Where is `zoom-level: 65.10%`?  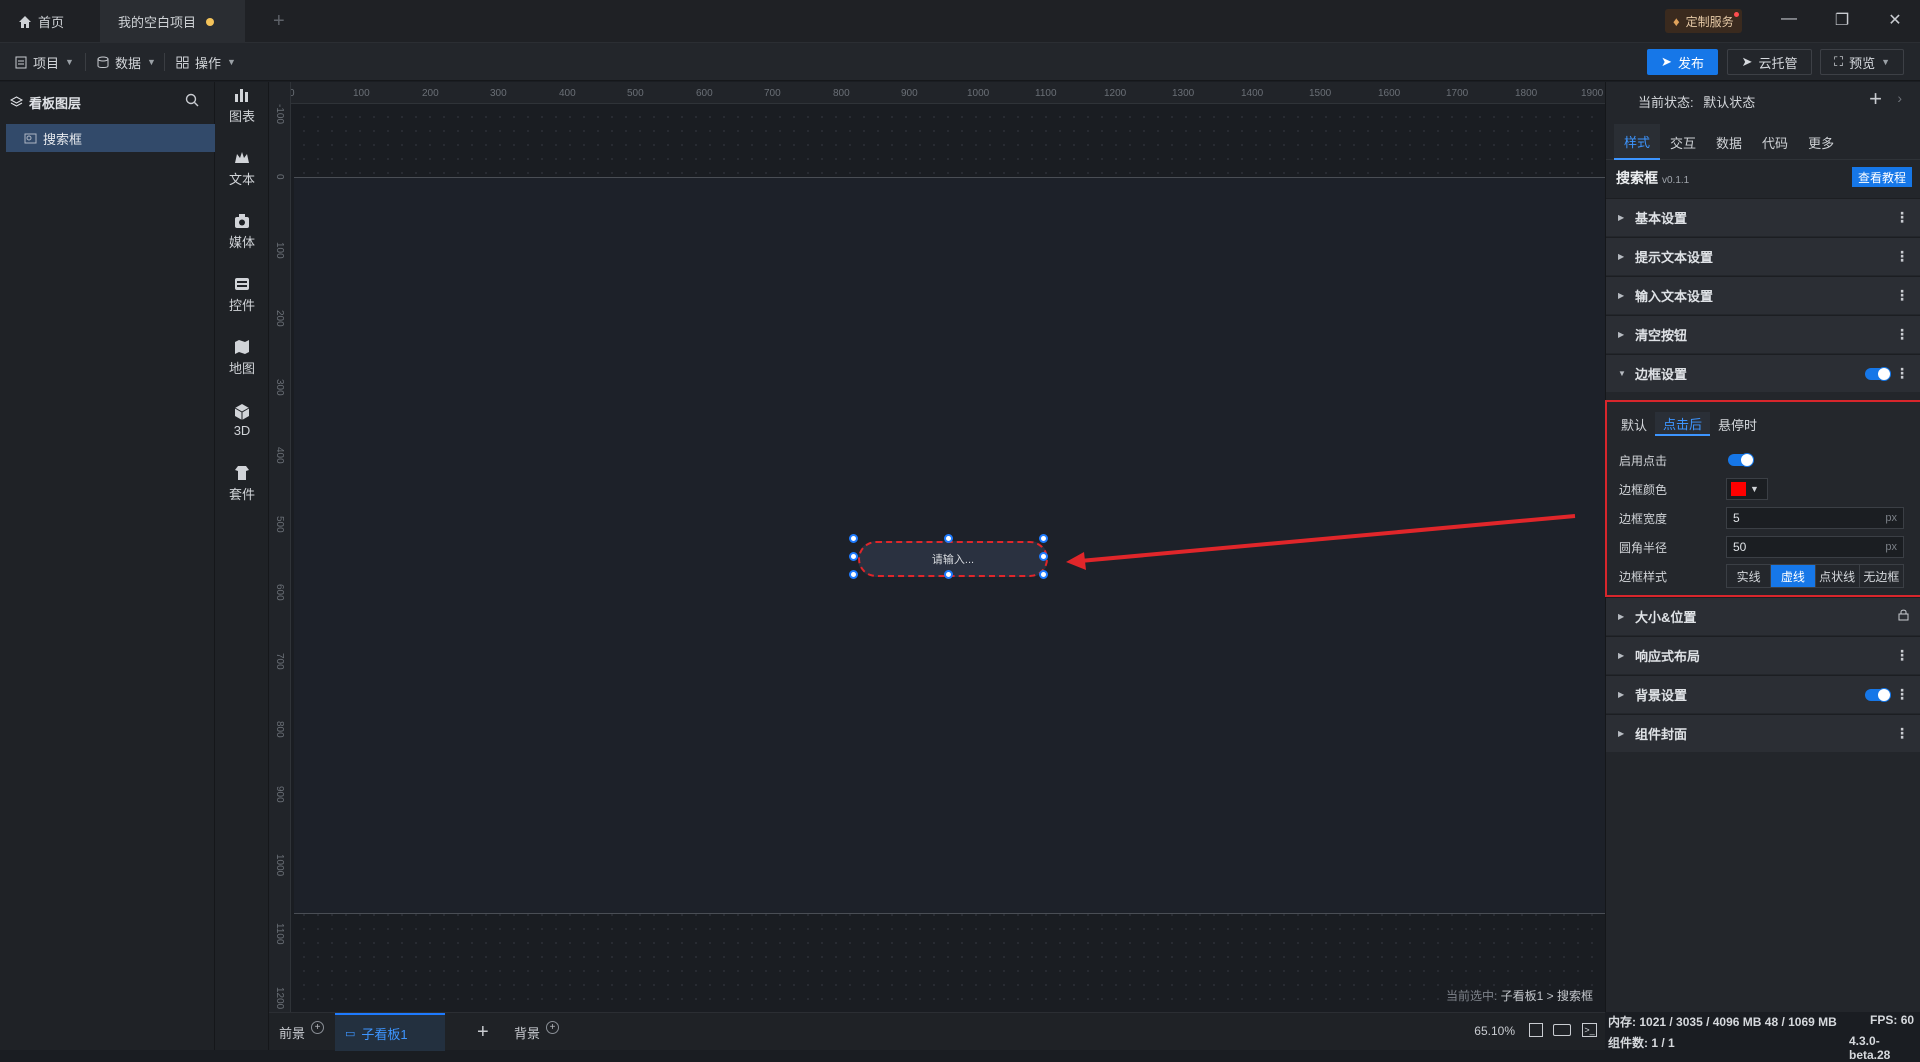
zoom-level: 65.10% is located at coordinates (1494, 1031).